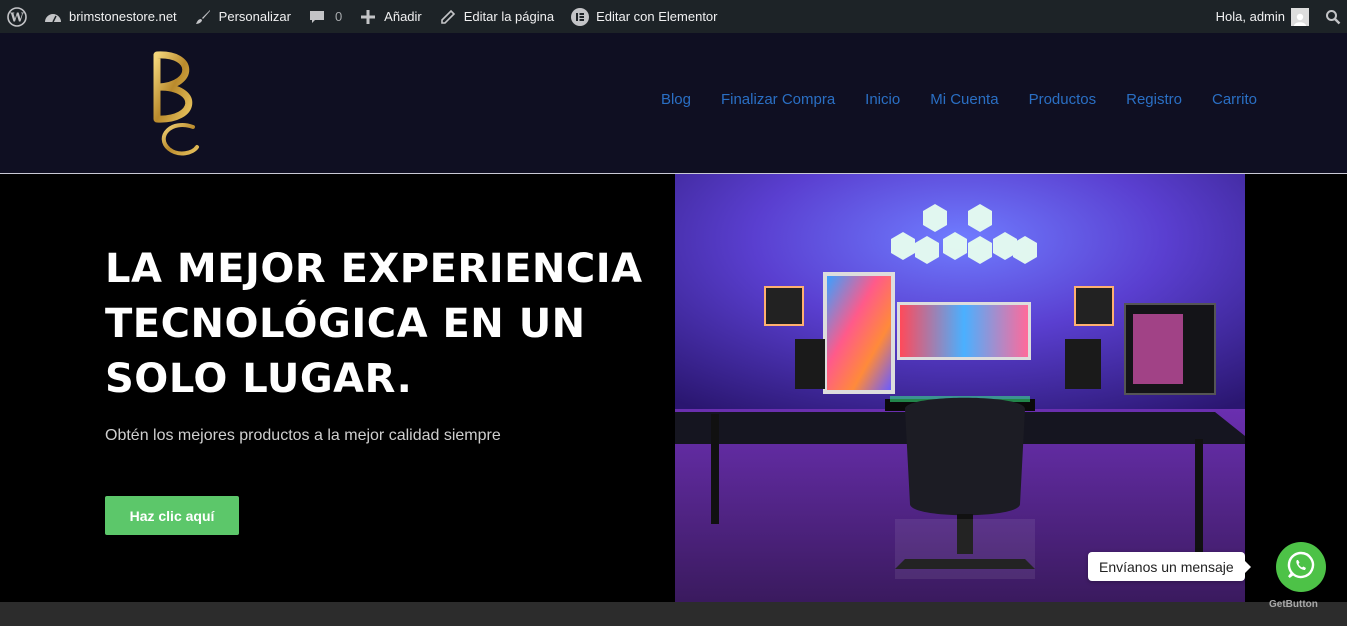 The image size is (1347, 626). Describe the element at coordinates (203, 17) in the screenshot. I see `paintbrush-icon` at that location.